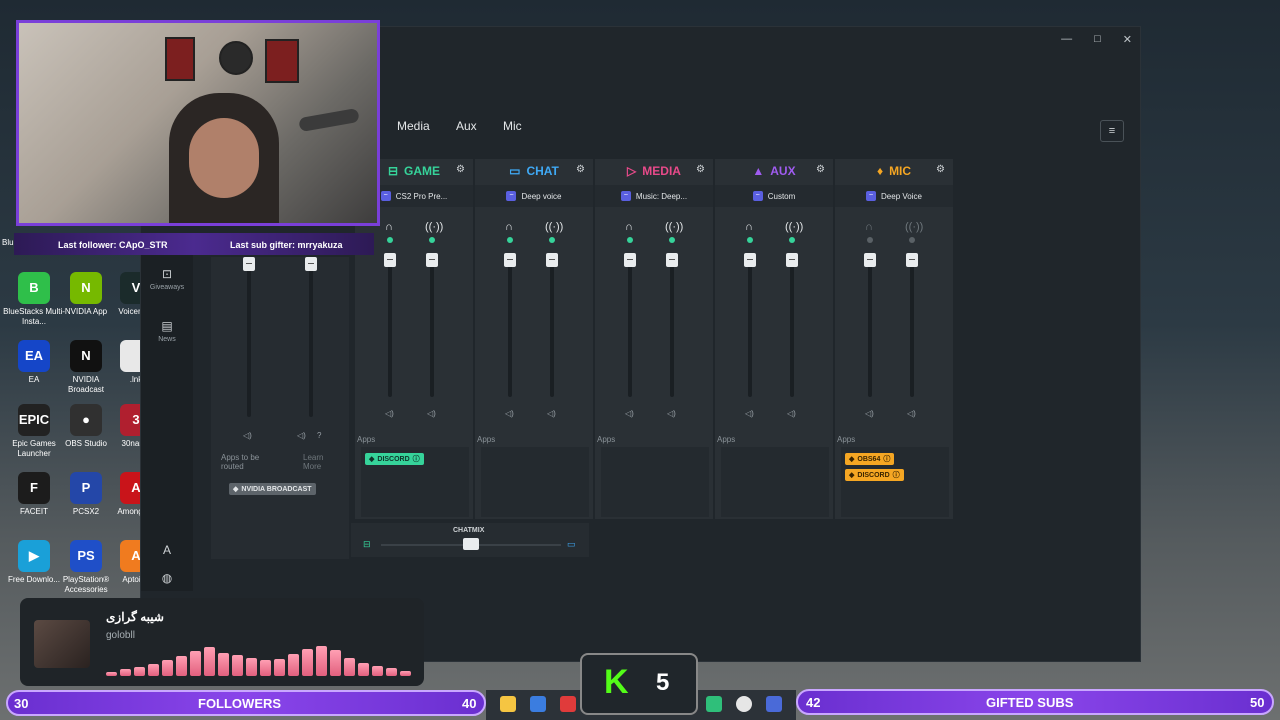 The height and width of the screenshot is (720, 1280). Describe the element at coordinates (167, 551) in the screenshot. I see `sidebar-item-account: A` at that location.